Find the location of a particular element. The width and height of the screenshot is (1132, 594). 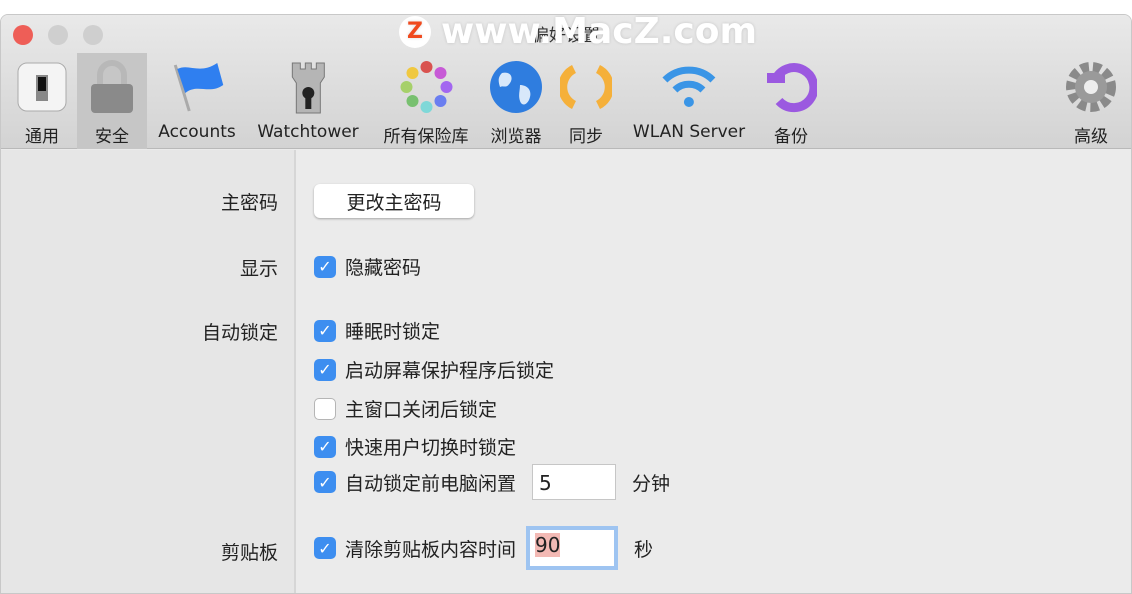

tab-browser: 浏览器 is located at coordinates (516, 101).